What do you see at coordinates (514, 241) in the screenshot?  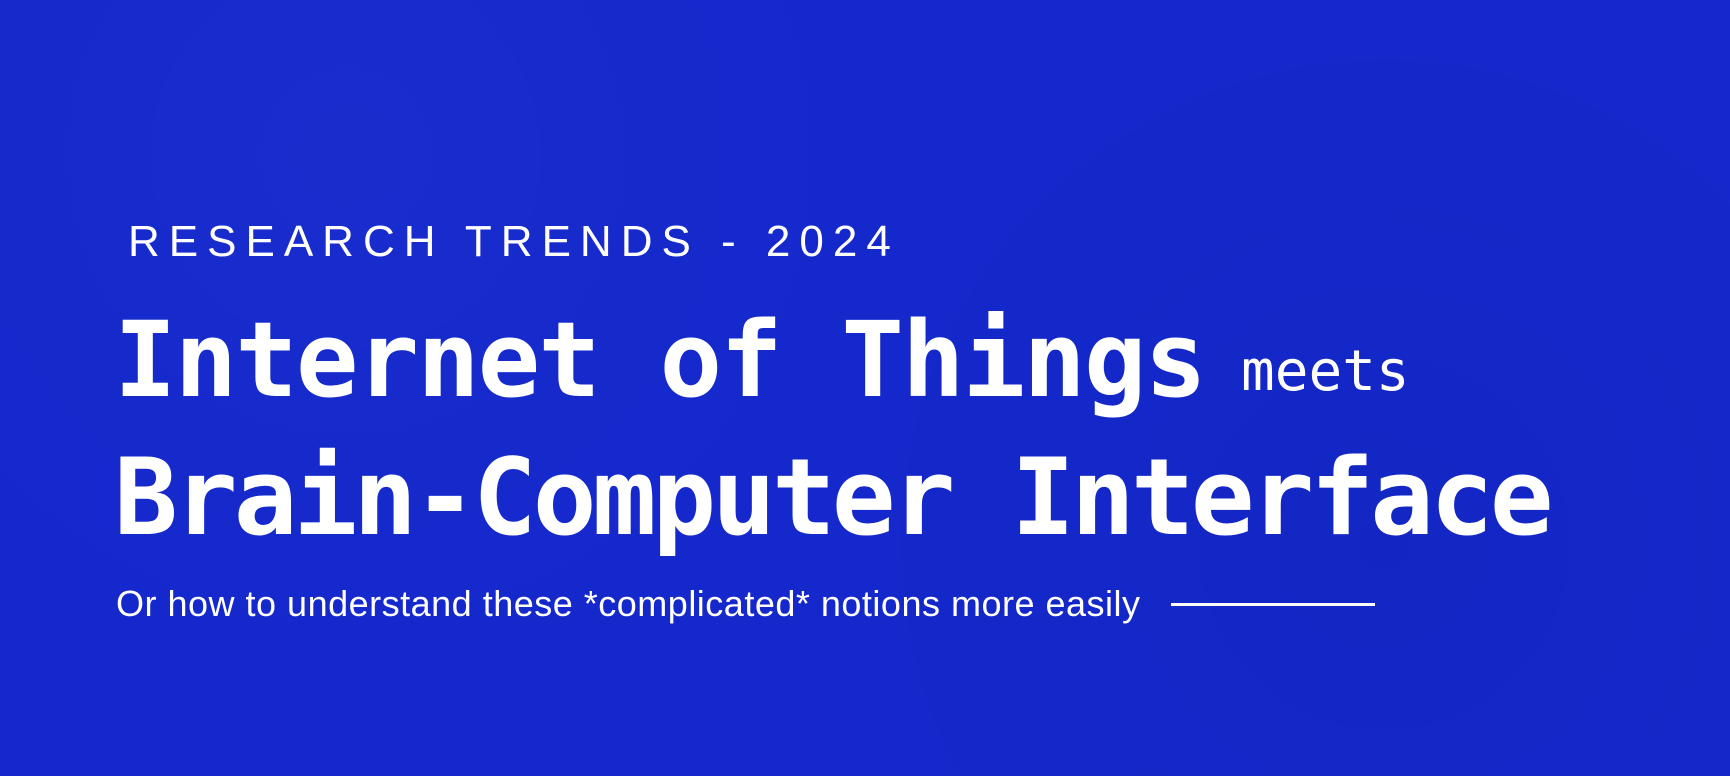 I see `eyebrow-label: RESEARCH TRENDS - 2024` at bounding box center [514, 241].